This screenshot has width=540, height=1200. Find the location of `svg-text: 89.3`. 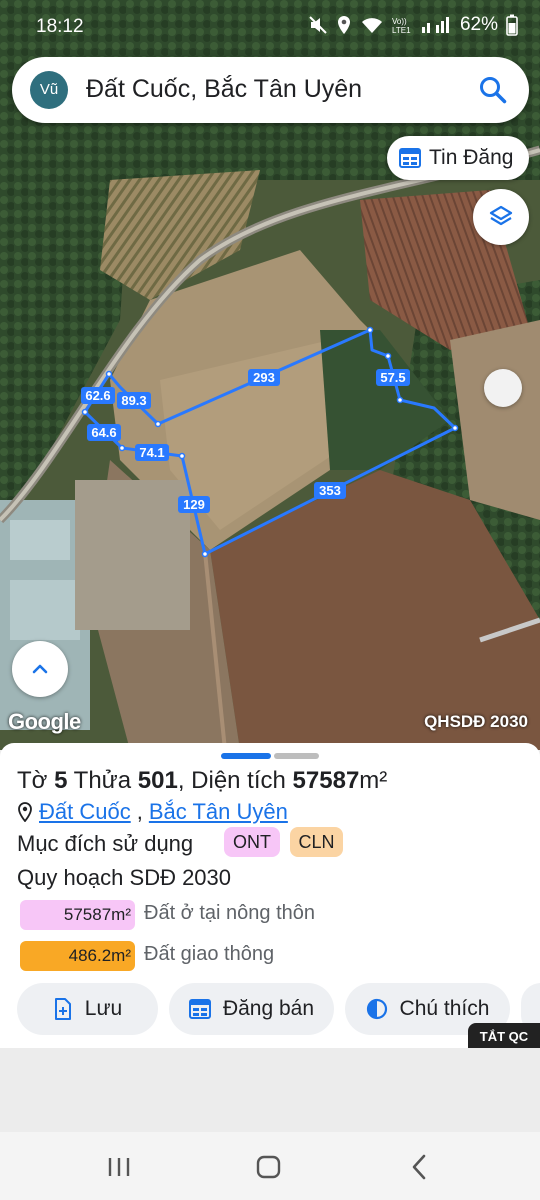

svg-text: 89.3 is located at coordinates (133, 400).